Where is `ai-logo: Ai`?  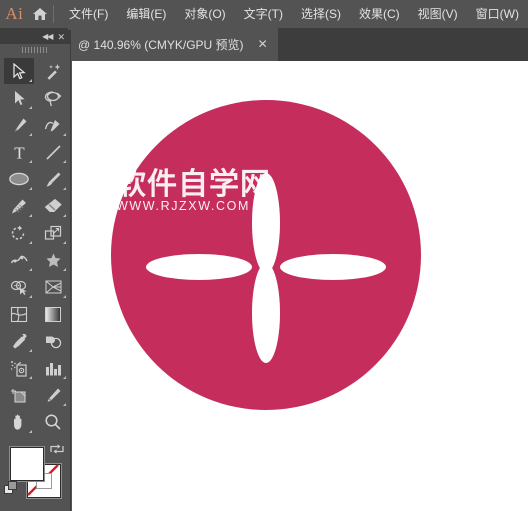
ai-logo: Ai is located at coordinates (14, 13).